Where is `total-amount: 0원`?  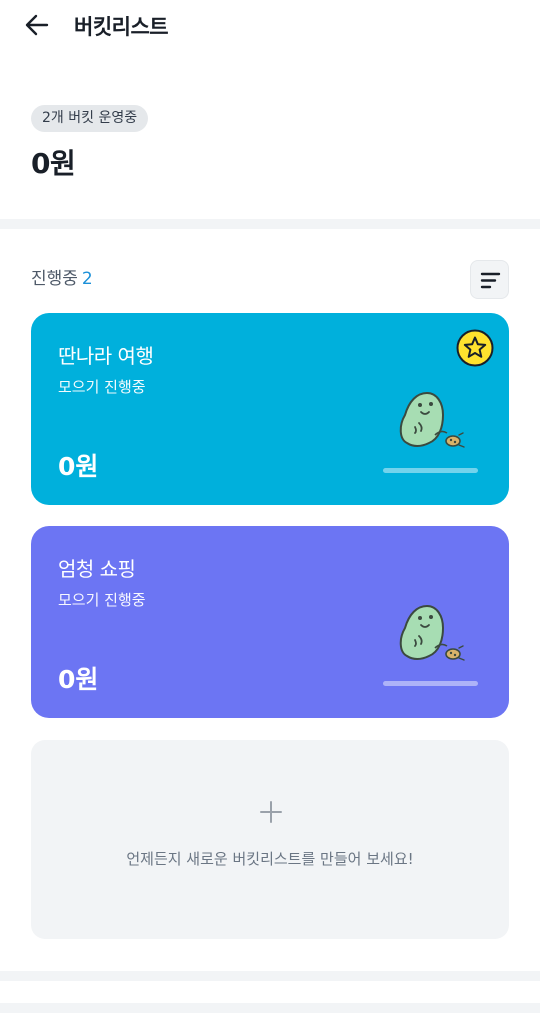 total-amount: 0원 is located at coordinates (53, 163).